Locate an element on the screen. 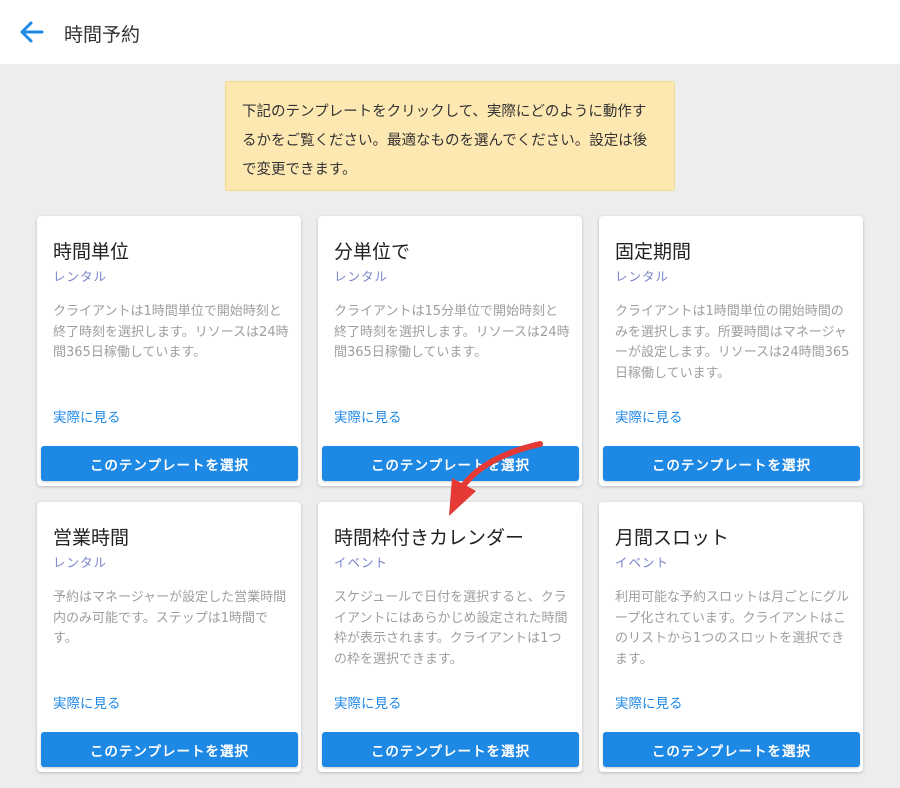 The width and height of the screenshot is (900, 788). back-button is located at coordinates (32, 32).